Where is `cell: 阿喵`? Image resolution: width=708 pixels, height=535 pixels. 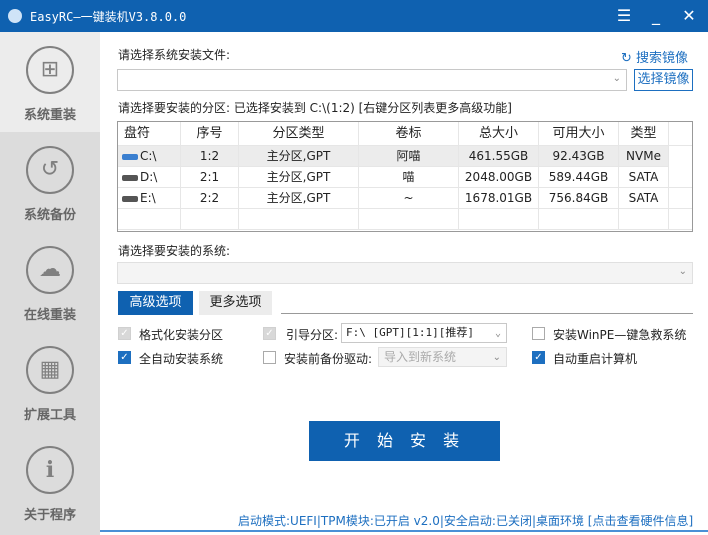
cell: 阿喵 is located at coordinates (409, 156).